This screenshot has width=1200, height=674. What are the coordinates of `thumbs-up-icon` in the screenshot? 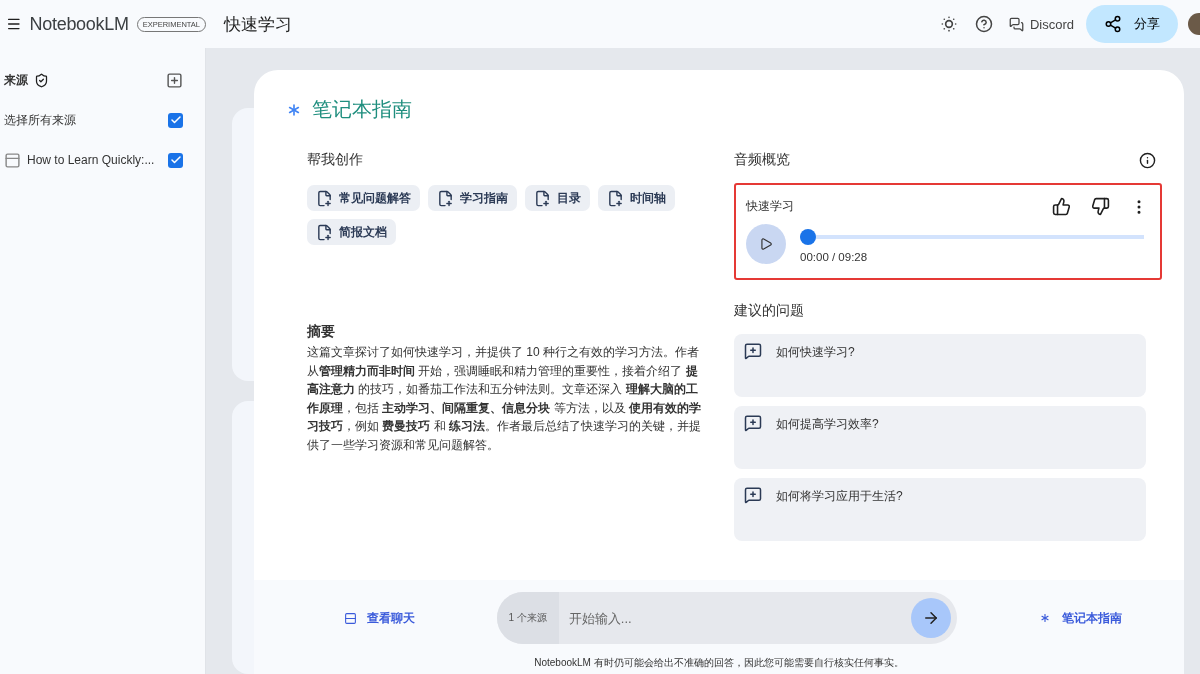 It's located at (1061, 206).